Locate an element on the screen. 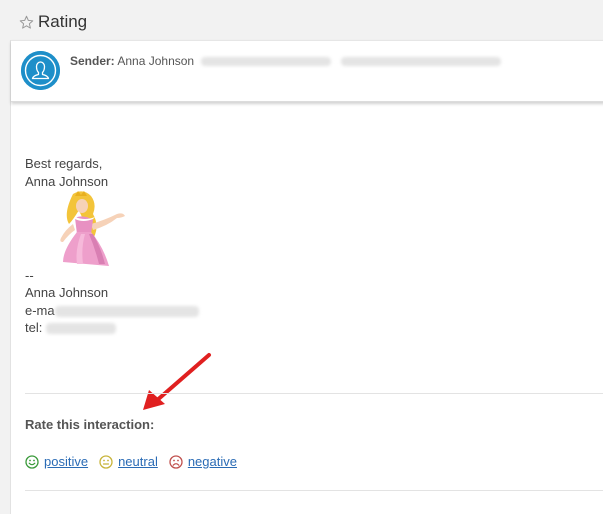  signature-phone-prefix: tel: is located at coordinates (35, 327).